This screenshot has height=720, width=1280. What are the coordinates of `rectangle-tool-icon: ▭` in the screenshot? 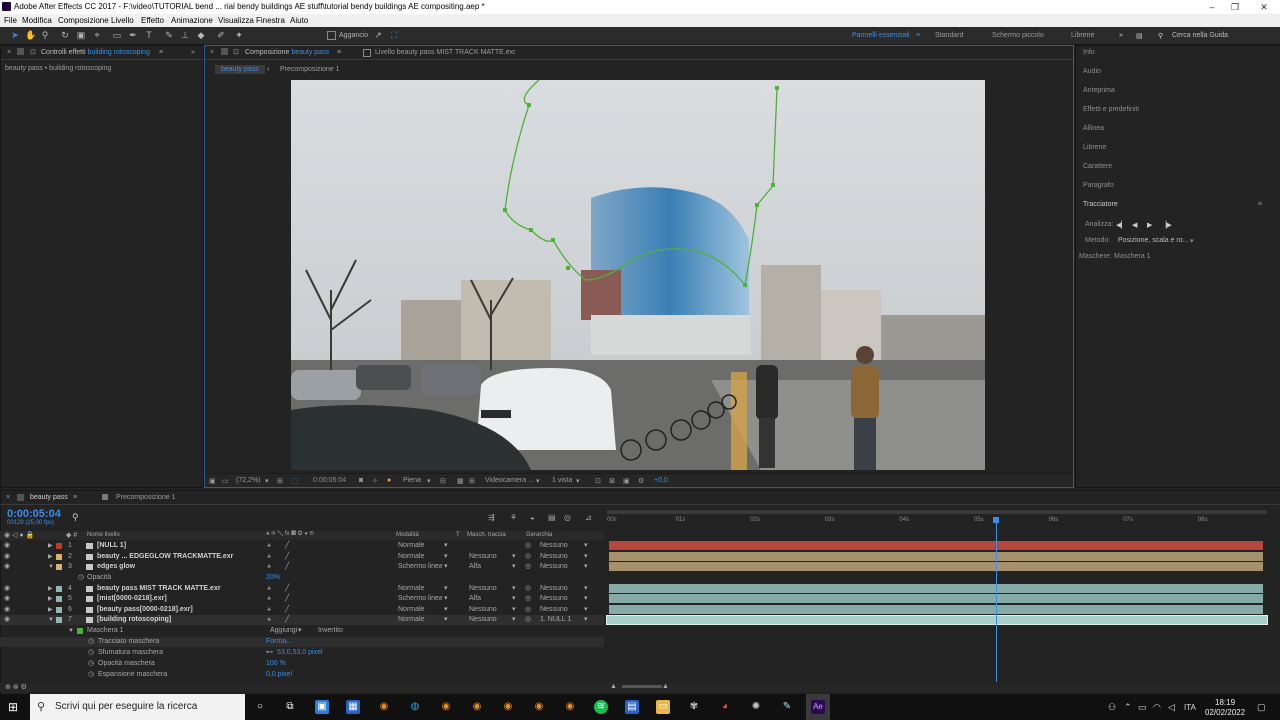 It's located at (117, 35).